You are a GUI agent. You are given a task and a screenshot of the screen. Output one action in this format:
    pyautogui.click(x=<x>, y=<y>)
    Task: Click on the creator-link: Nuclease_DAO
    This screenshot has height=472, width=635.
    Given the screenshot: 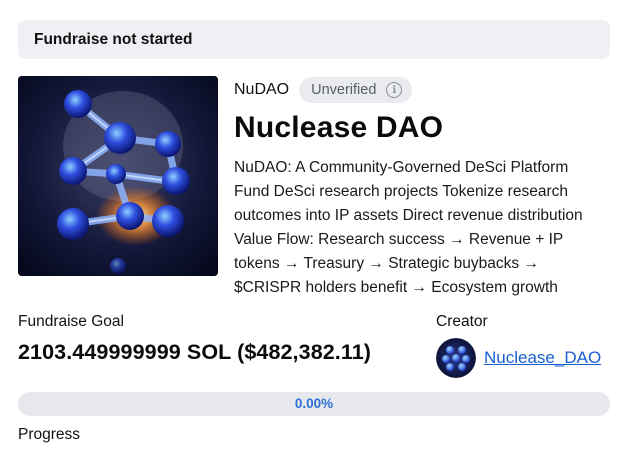 What is the action you would take?
    pyautogui.click(x=542, y=358)
    